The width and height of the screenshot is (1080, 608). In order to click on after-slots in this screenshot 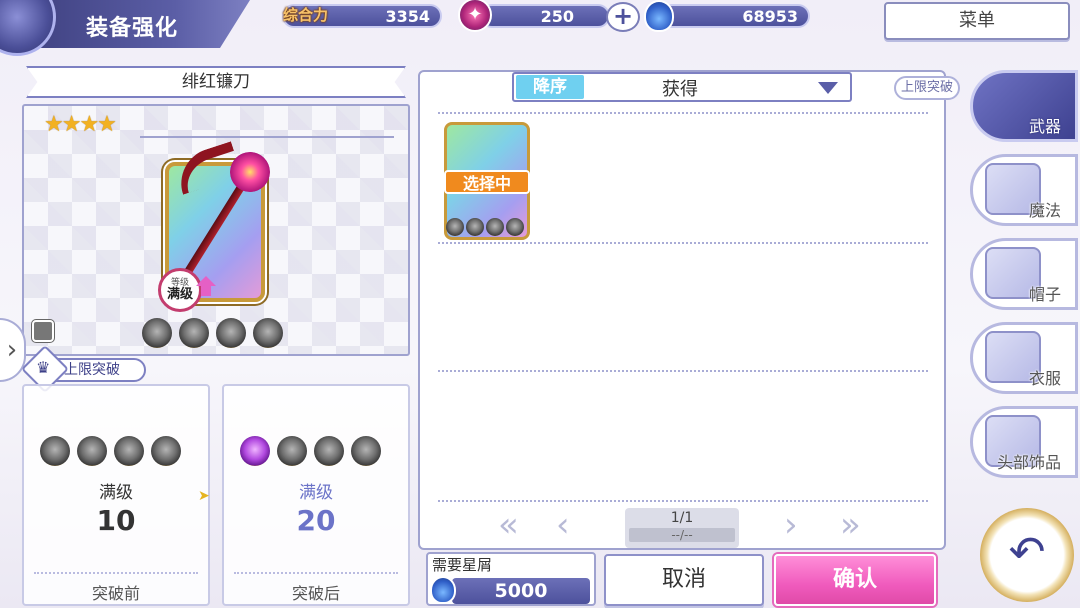, I will do `click(314, 453)`.